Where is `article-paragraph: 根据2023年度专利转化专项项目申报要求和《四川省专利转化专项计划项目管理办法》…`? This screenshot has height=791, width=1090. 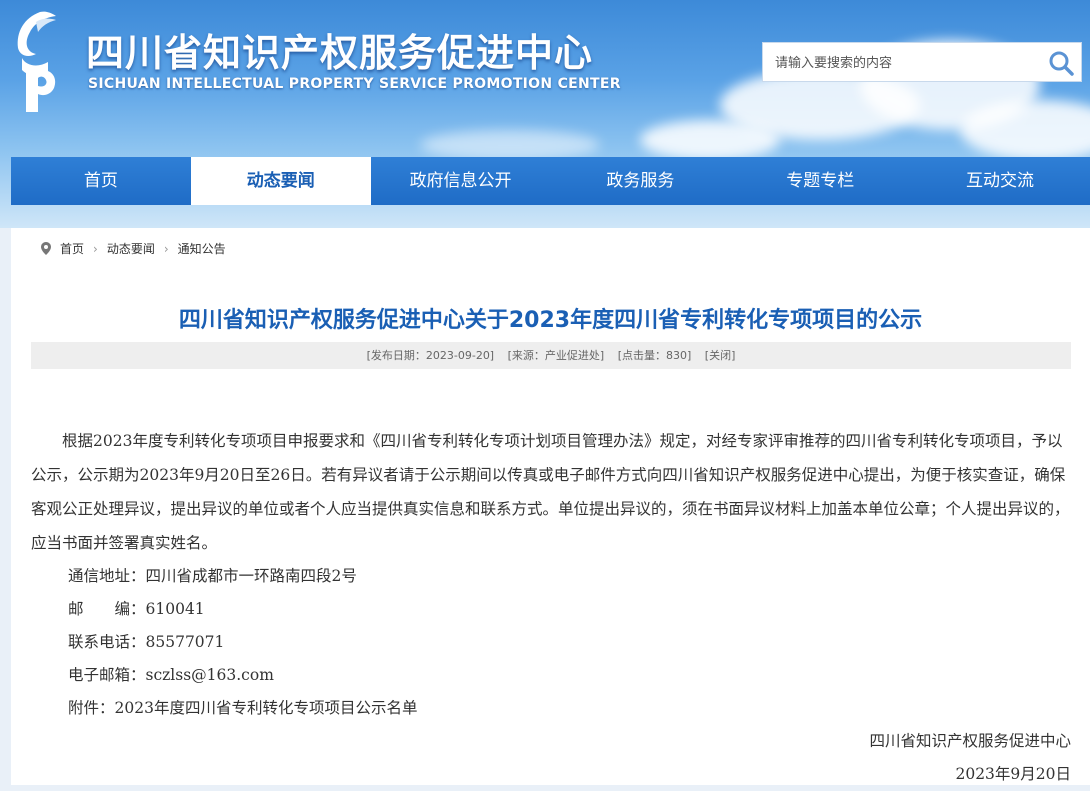
article-paragraph: 根据2023年度专利转化专项项目申报要求和《四川省专利转化专项计划项目管理办法》… is located at coordinates (550, 492).